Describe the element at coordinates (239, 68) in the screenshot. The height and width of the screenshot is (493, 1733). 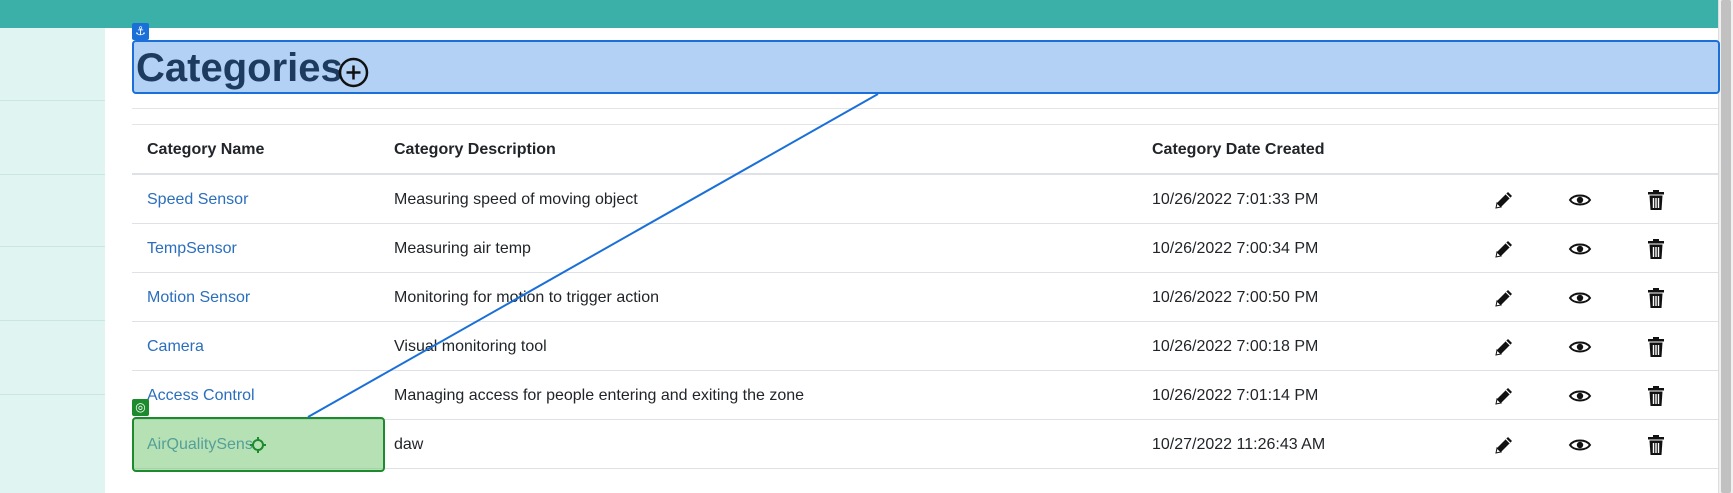
I see `page-title: Categories` at that location.